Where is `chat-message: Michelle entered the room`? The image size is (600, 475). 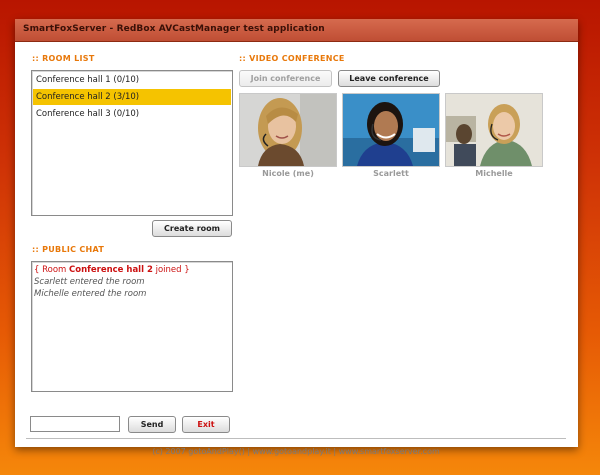 chat-message: Michelle entered the room is located at coordinates (90, 294).